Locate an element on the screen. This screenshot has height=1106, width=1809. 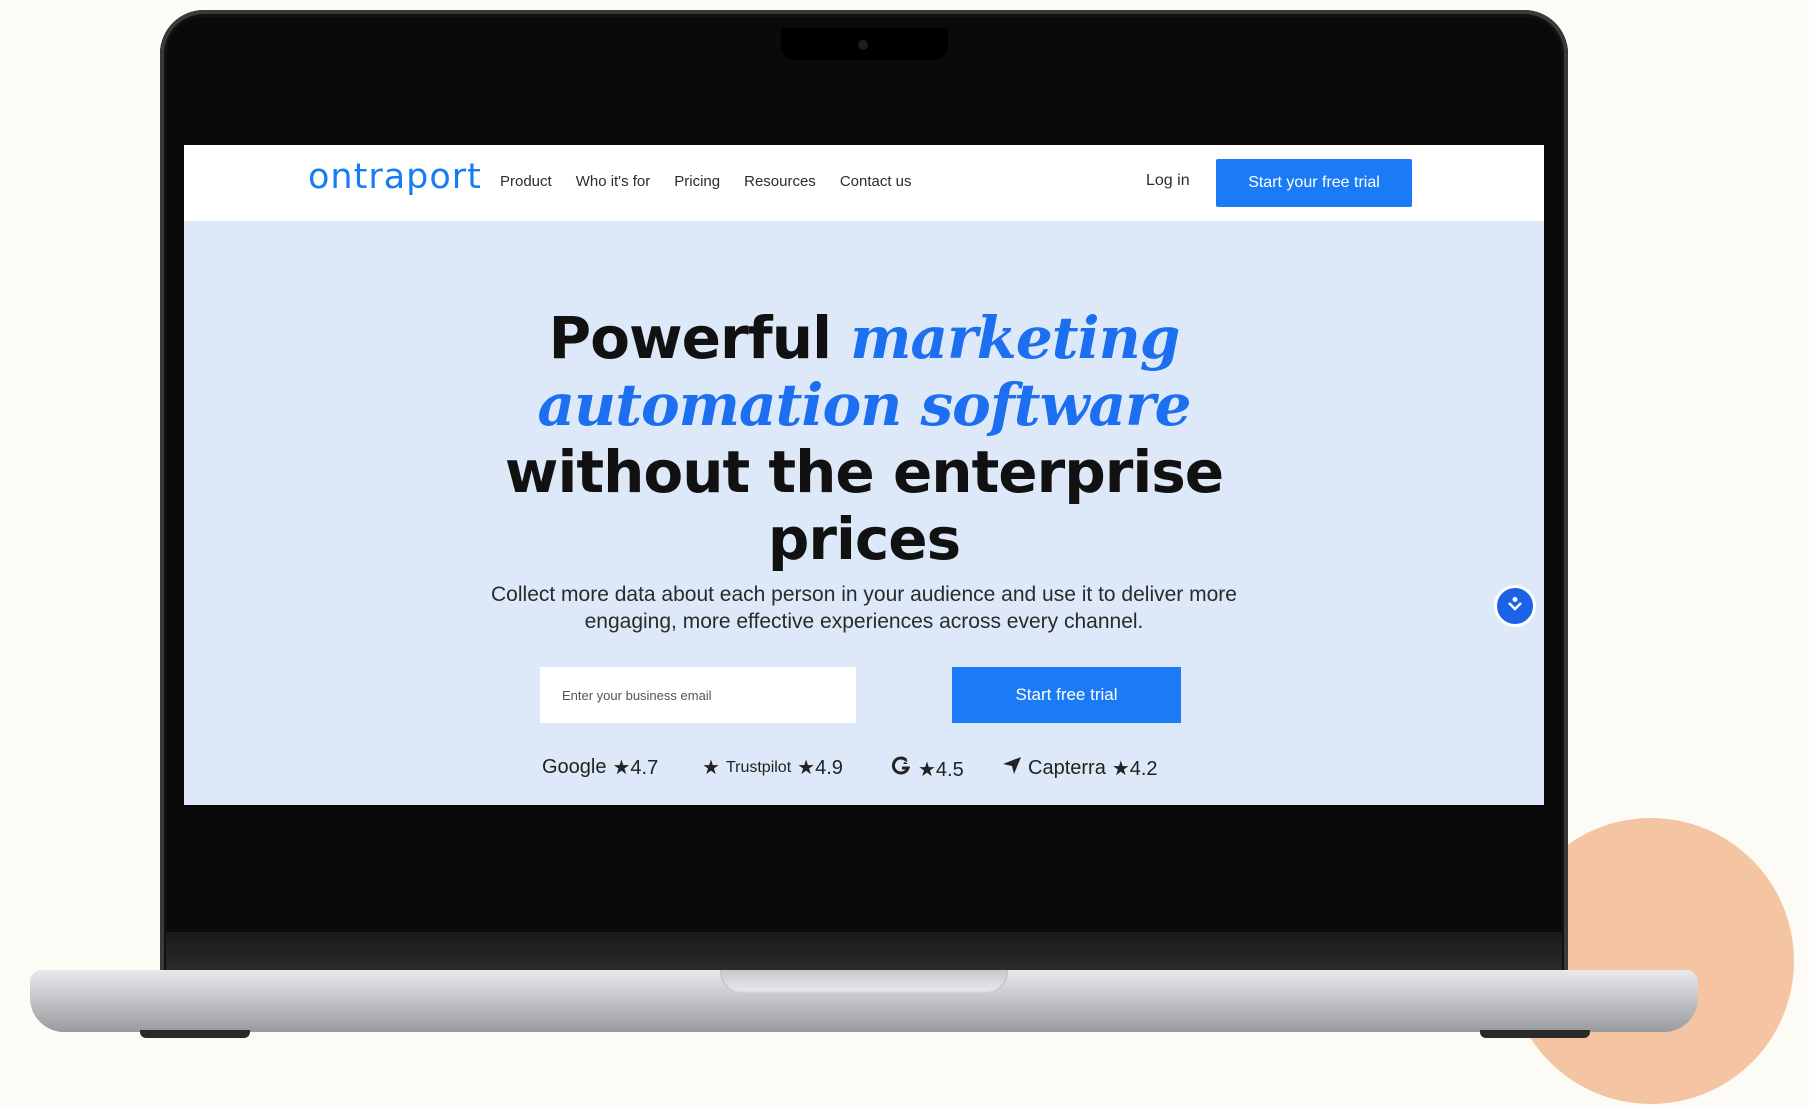
camera-icon is located at coordinates (863, 45).